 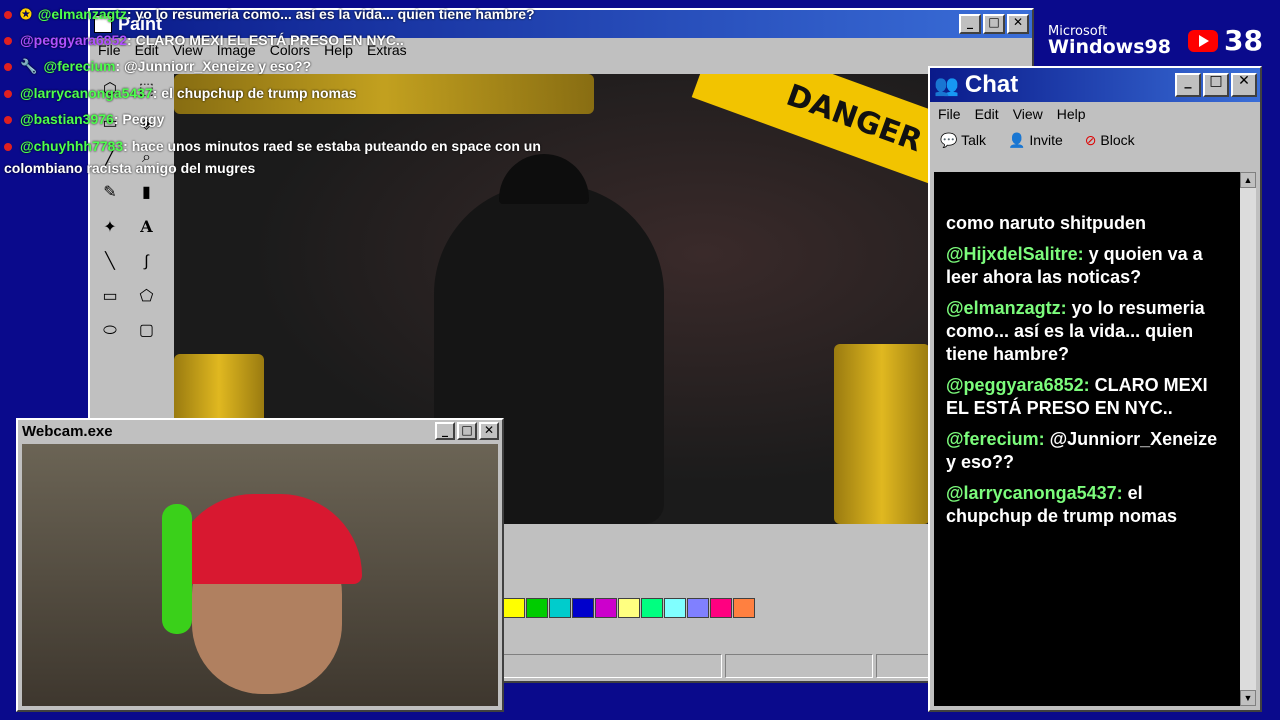 I want to click on overlay-username: @peggyara6852, so click(x=74, y=40).